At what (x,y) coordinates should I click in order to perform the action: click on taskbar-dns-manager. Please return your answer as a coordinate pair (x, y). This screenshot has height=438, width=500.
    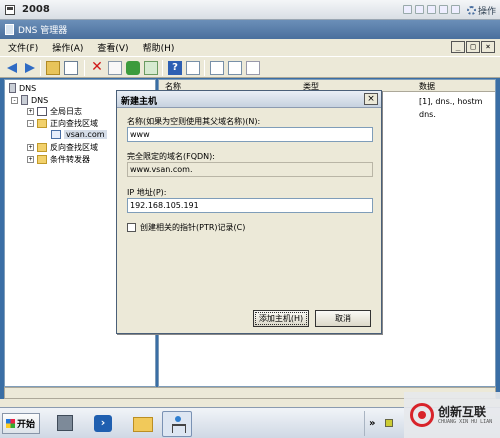
    Looking at the image, I should click on (177, 424).